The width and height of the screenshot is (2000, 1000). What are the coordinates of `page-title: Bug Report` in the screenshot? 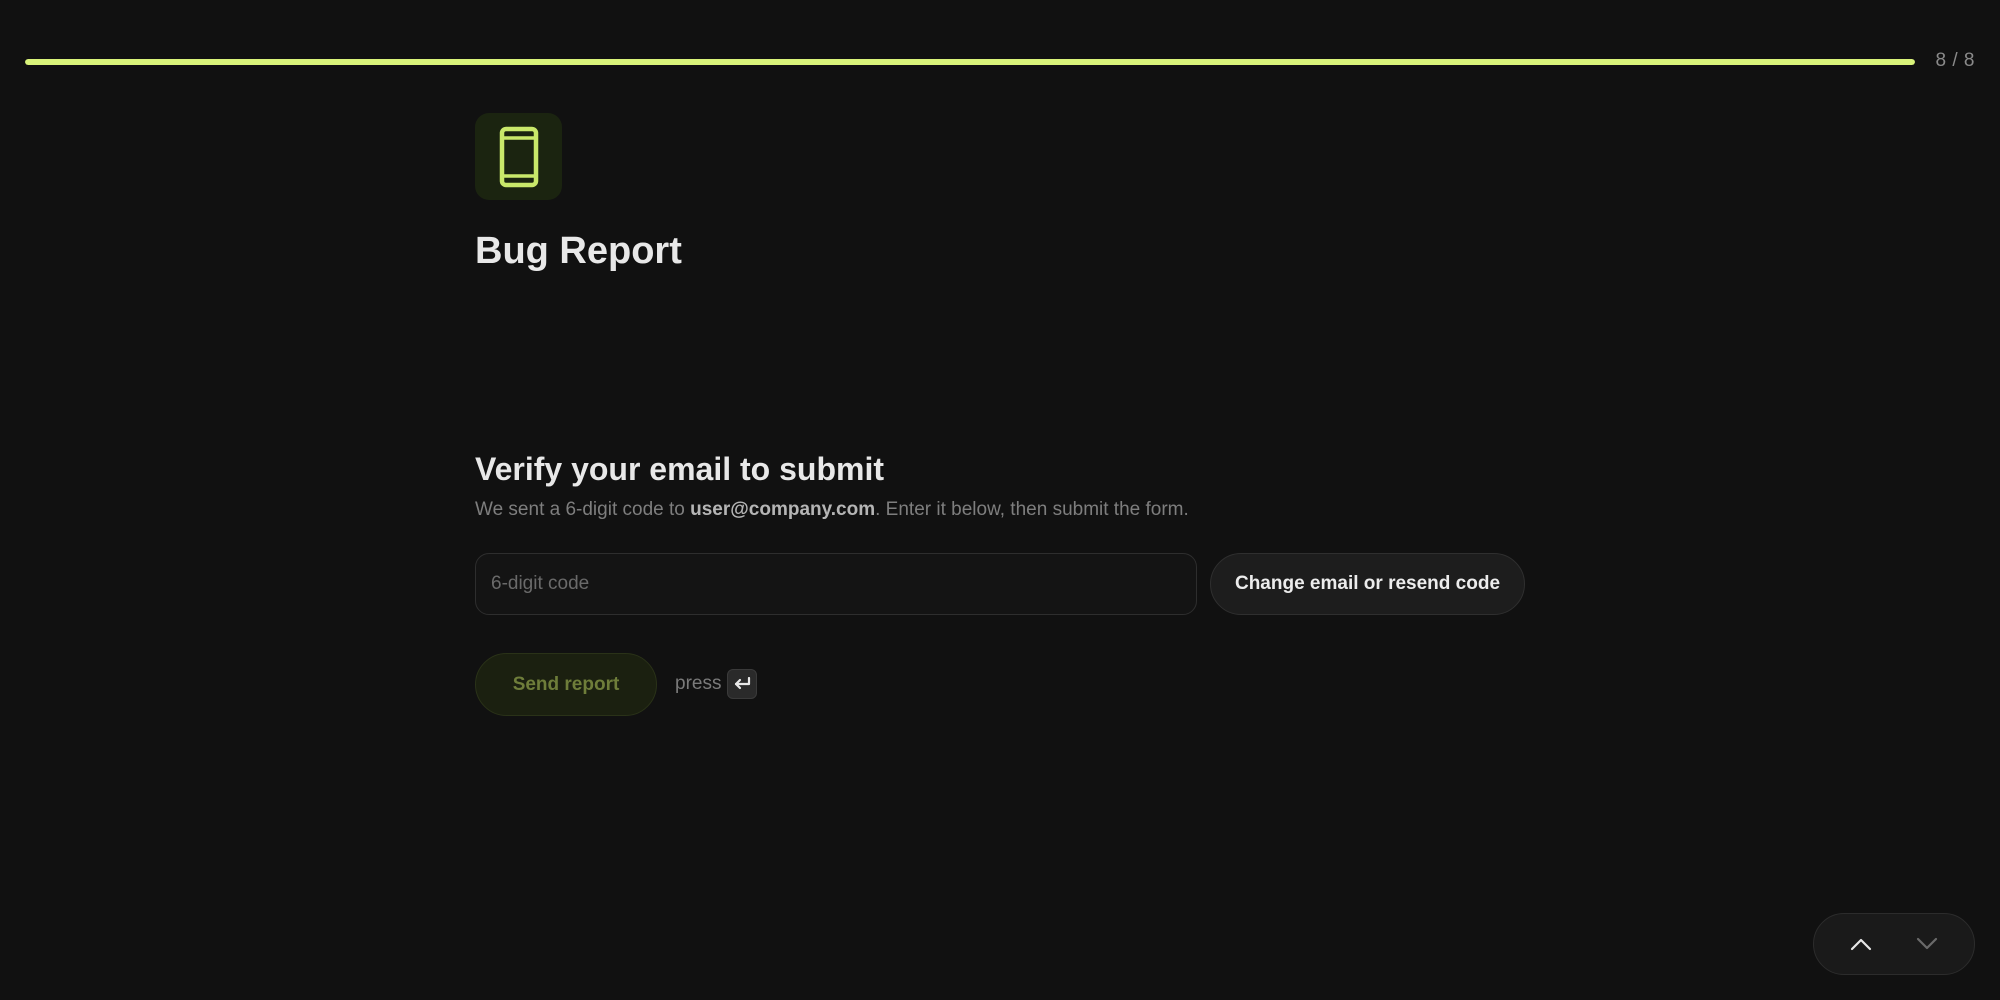 It's located at (578, 251).